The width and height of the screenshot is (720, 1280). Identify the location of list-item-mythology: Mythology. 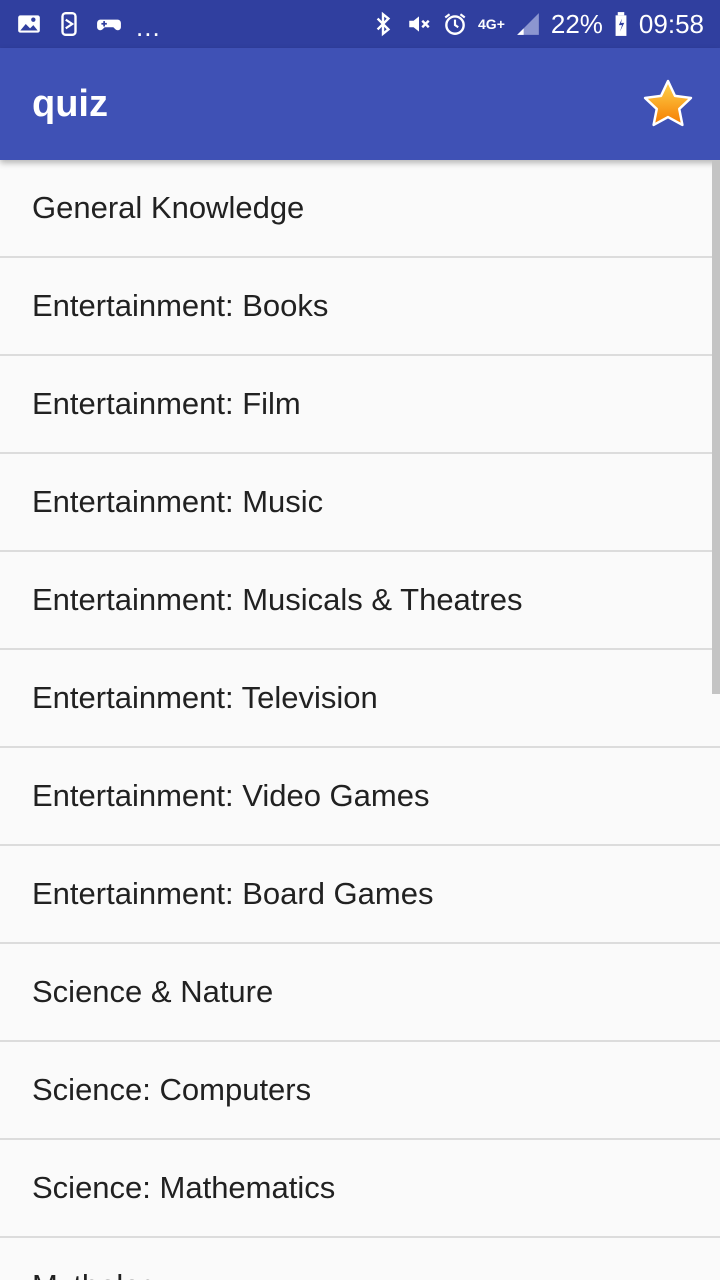
(360, 1259).